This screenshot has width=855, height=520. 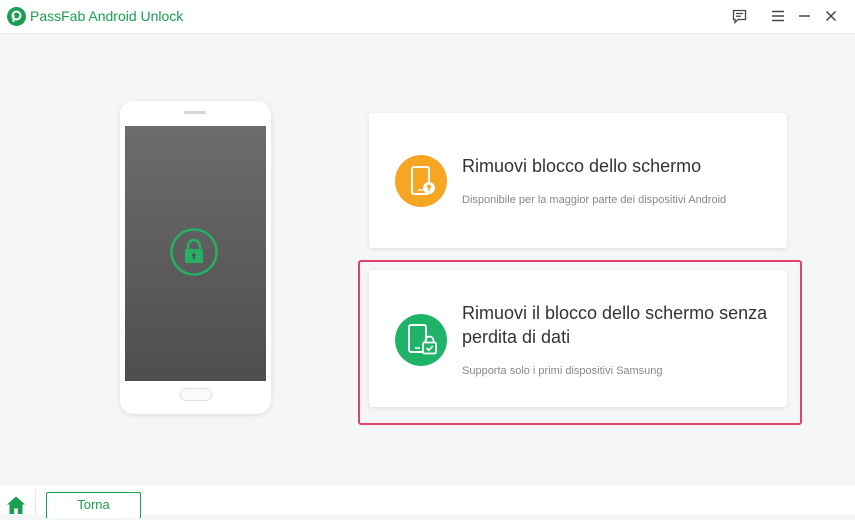 I want to click on close-button, so click(x=831, y=16).